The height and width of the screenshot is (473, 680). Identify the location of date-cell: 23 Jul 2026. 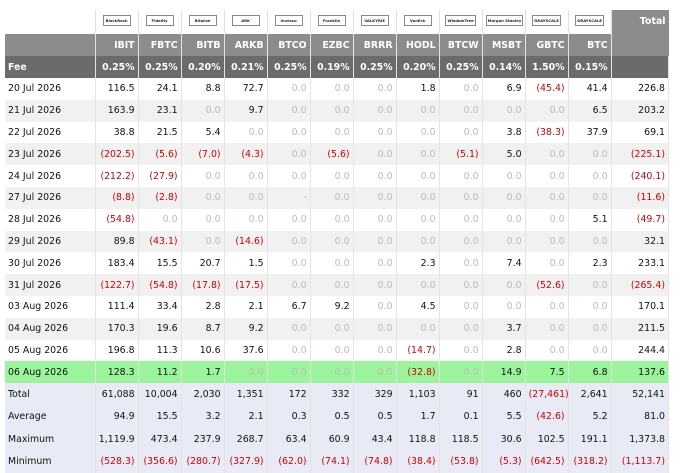
(50, 154).